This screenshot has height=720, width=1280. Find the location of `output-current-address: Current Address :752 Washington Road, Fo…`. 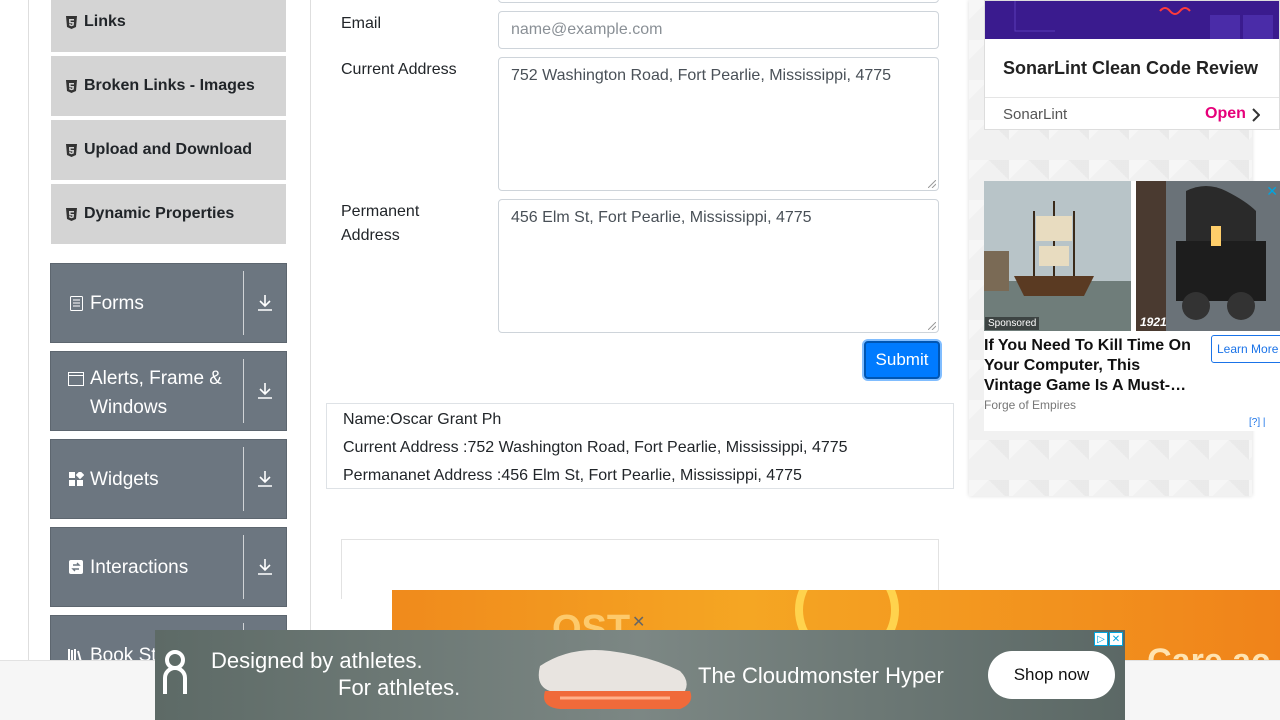

output-current-address: Current Address :752 Washington Road, Fo… is located at coordinates (595, 447).